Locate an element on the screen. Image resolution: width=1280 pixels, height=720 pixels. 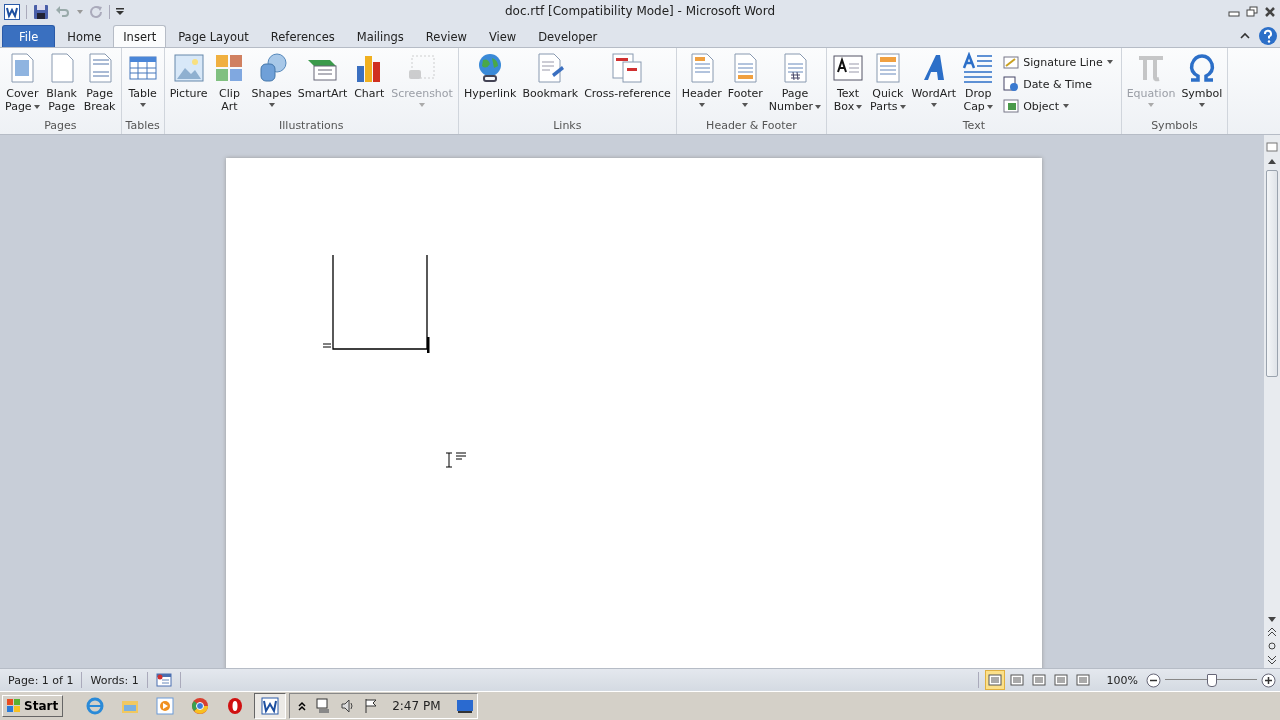
zoom-slider is located at coordinates (1211, 680).